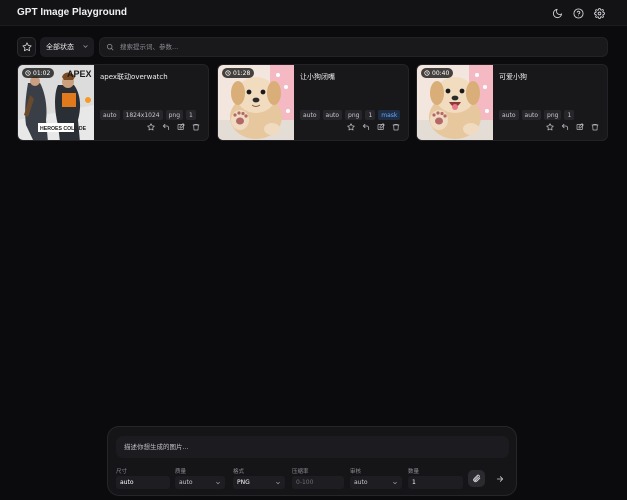  What do you see at coordinates (122, 472) in the screenshot?
I see `size-label: 尺寸` at bounding box center [122, 472].